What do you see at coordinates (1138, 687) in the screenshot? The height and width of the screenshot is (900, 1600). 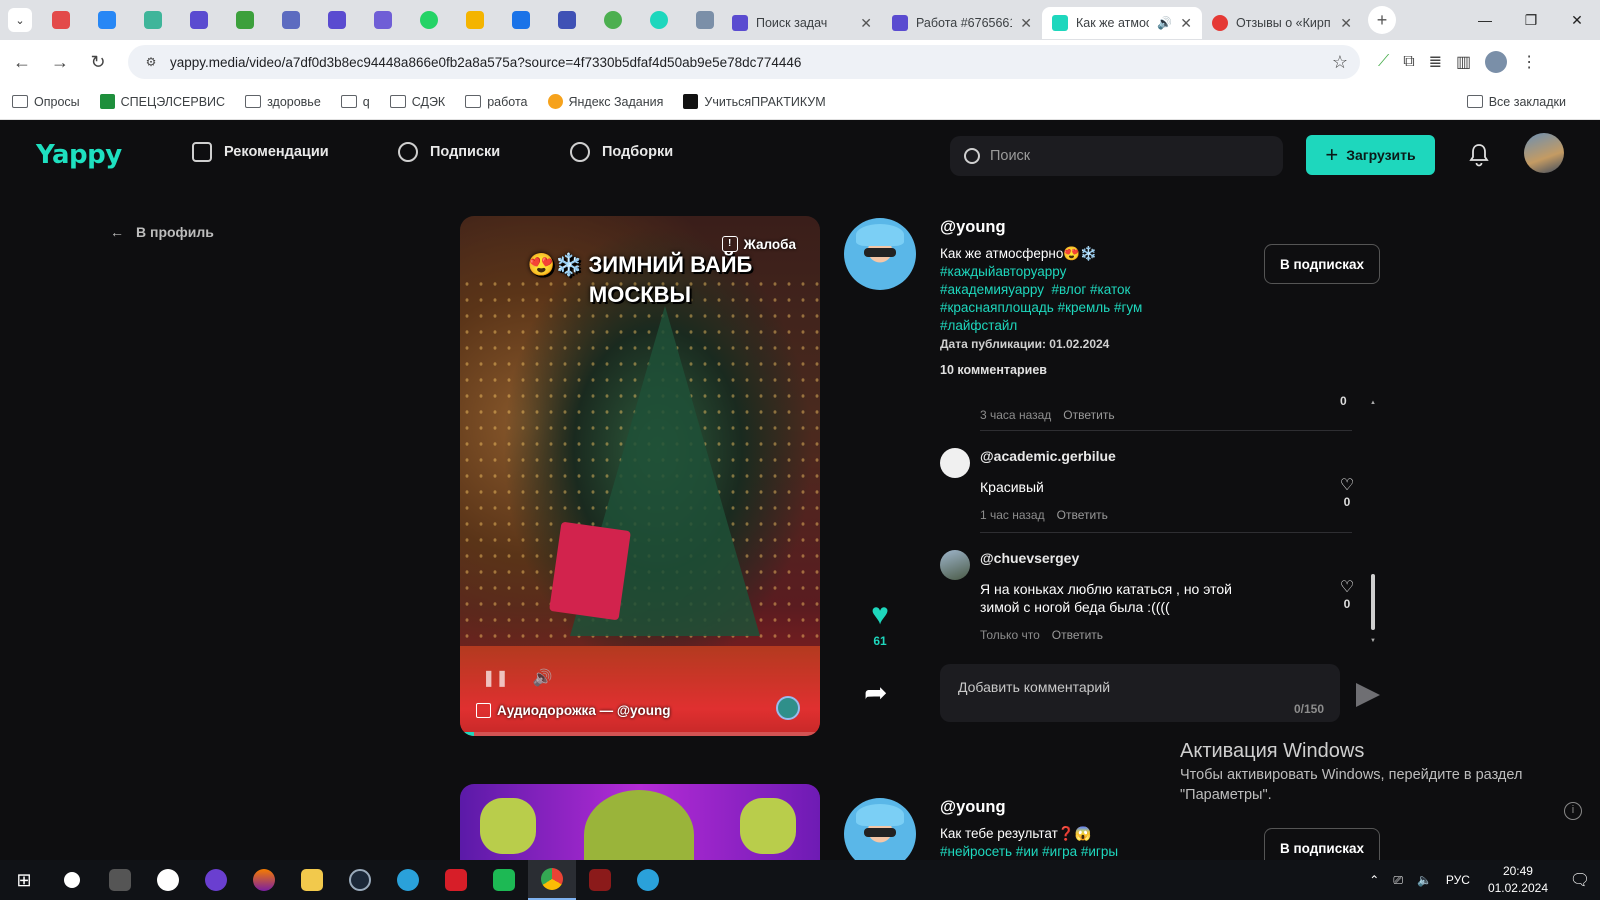 I see `comment-input` at bounding box center [1138, 687].